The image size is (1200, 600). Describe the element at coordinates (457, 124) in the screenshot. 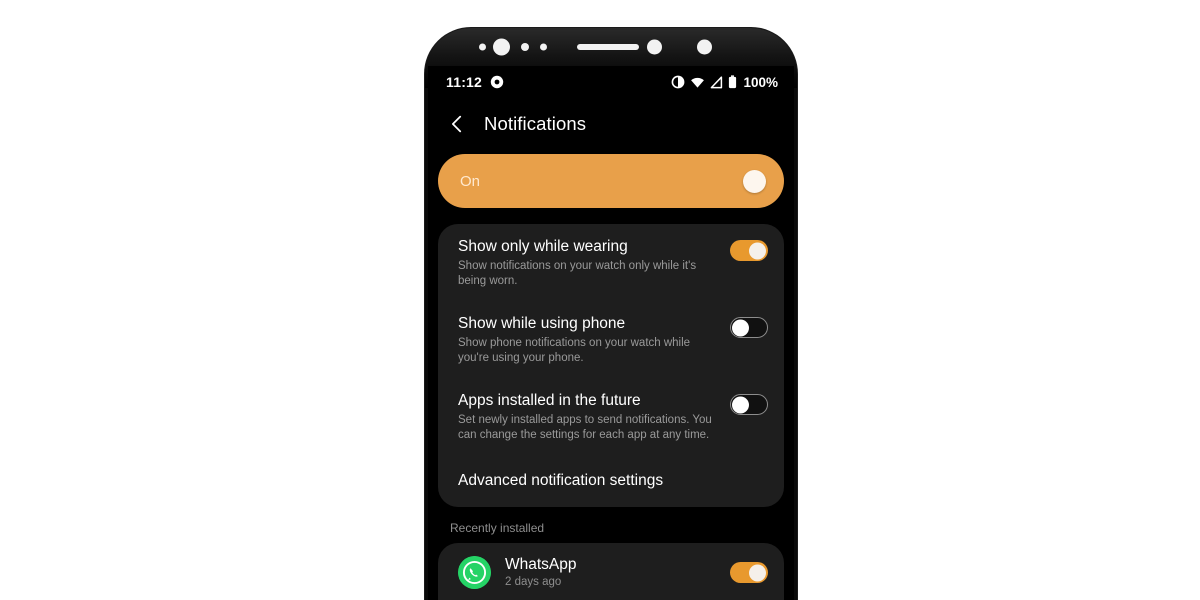

I see `back-chevron-icon` at that location.